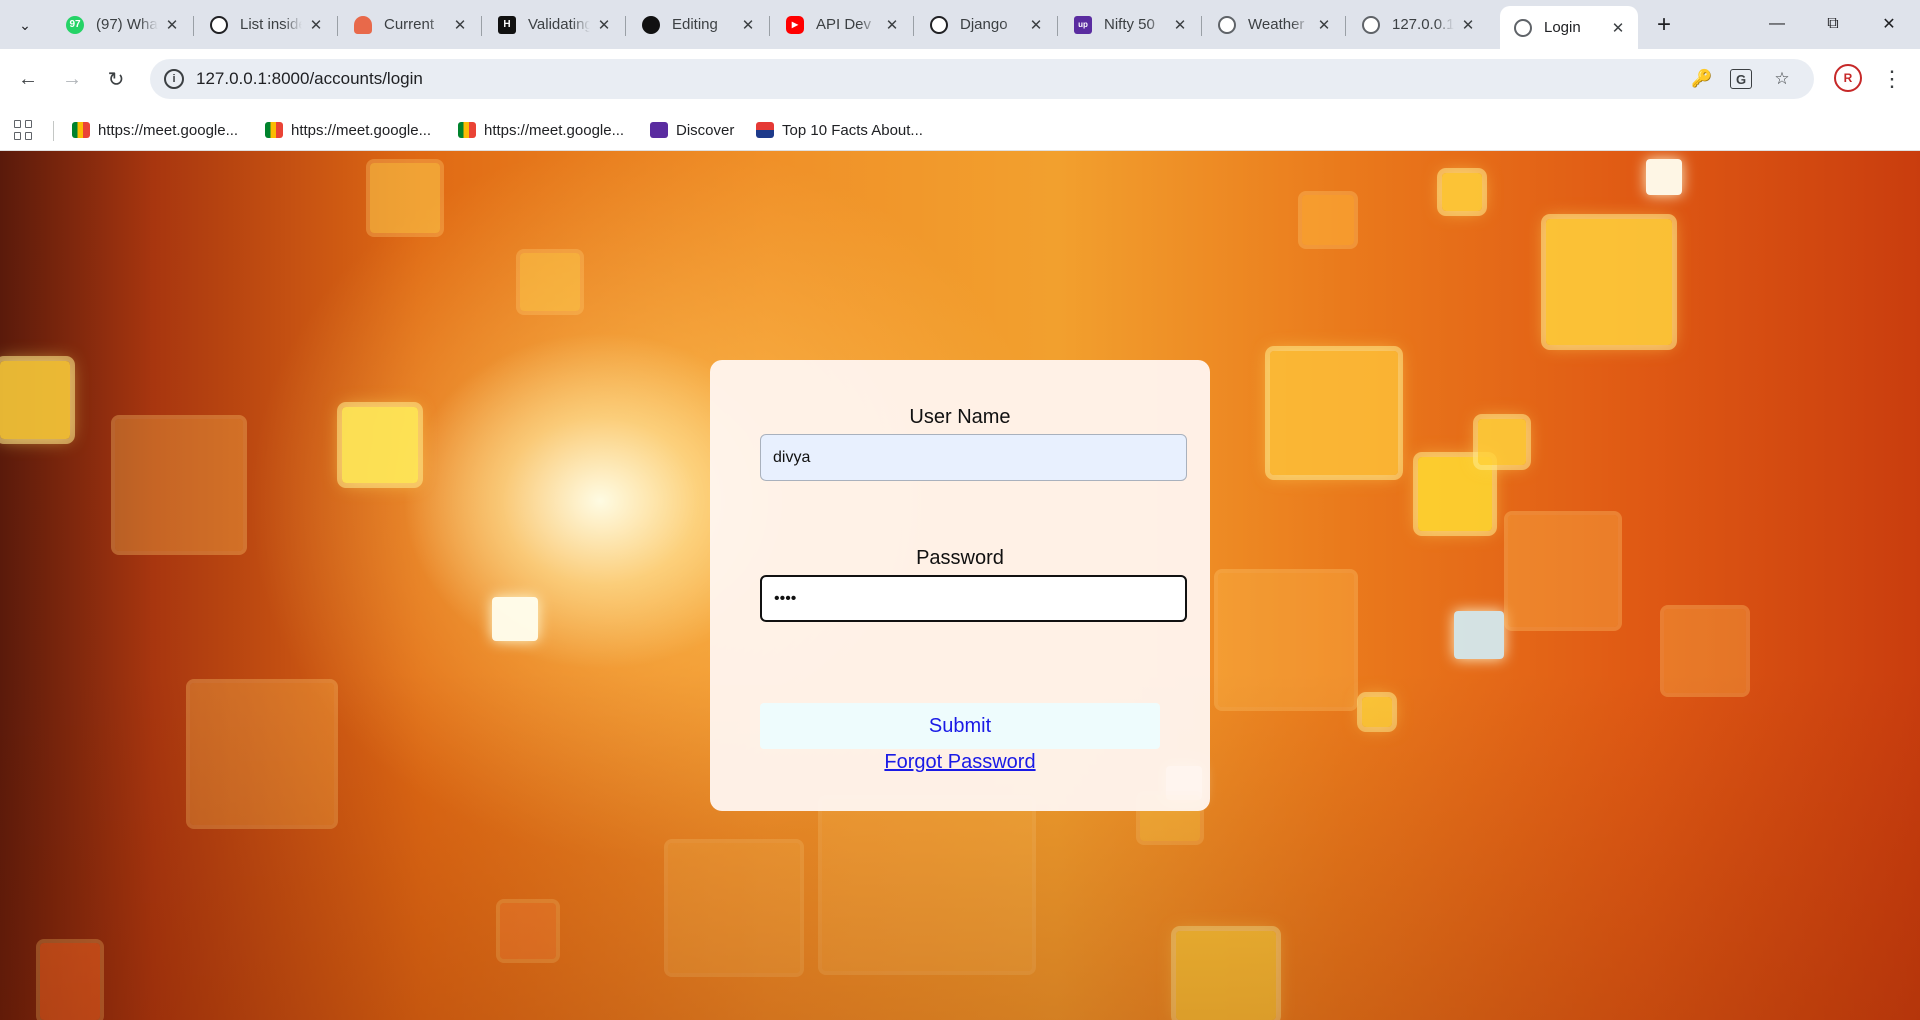 This screenshot has height=1020, width=1920. Describe the element at coordinates (116, 79) in the screenshot. I see `reload-icon: ↻` at that location.